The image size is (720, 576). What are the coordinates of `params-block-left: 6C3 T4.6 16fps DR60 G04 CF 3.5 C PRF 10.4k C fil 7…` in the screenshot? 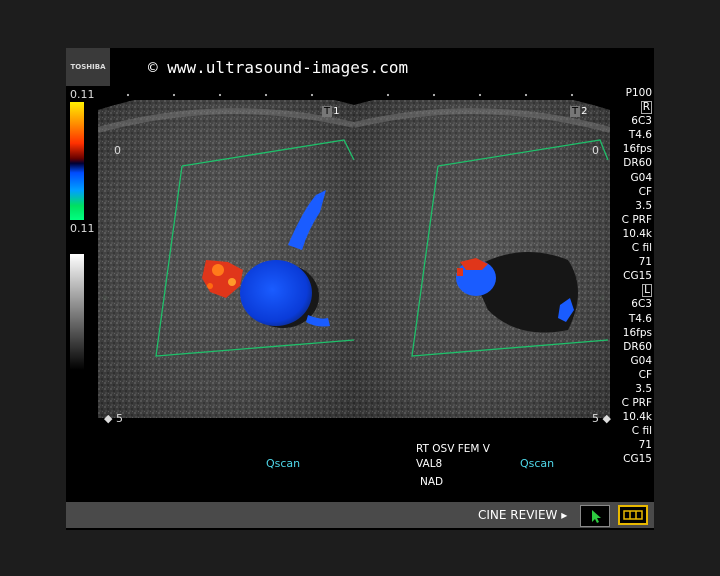 It's located at (633, 381).